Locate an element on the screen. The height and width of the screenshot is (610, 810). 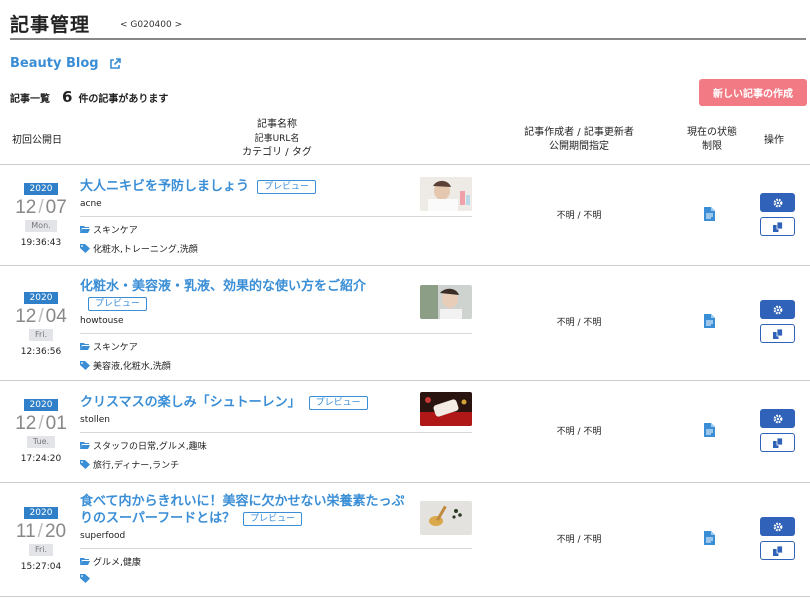
article-title: クリスマスの楽しみ「シュトーレン」 プレビュー is located at coordinates (276, 402).